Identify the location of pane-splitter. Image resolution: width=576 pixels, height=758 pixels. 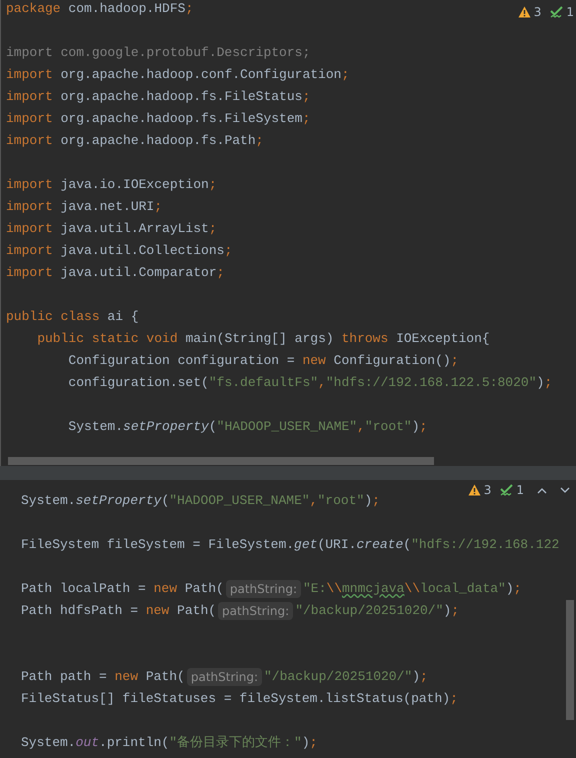
(288, 473).